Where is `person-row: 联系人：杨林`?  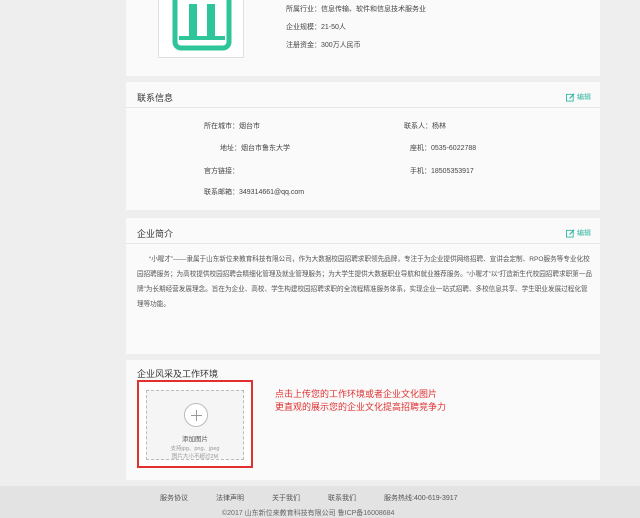 person-row: 联系人：杨林 is located at coordinates (425, 126).